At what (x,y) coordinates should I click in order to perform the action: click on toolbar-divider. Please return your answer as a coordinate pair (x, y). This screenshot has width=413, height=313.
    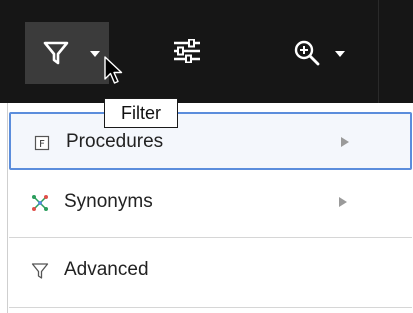
    Looking at the image, I should click on (378, 51).